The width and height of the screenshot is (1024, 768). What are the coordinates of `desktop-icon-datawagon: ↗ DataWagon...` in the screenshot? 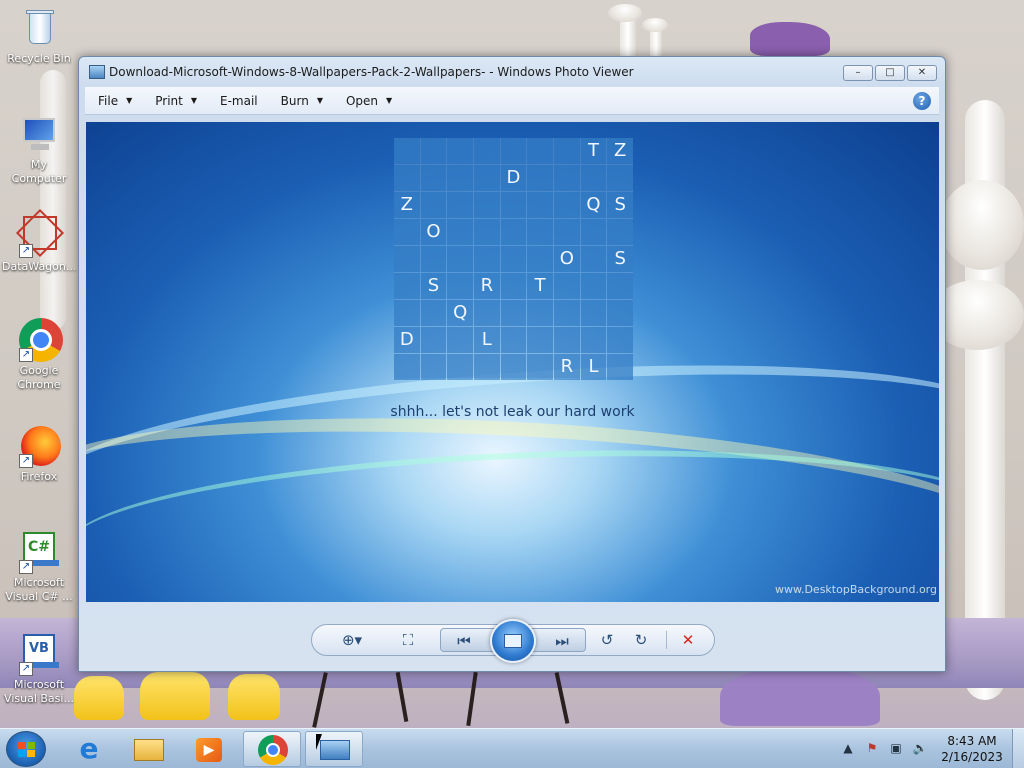 It's located at (39, 241).